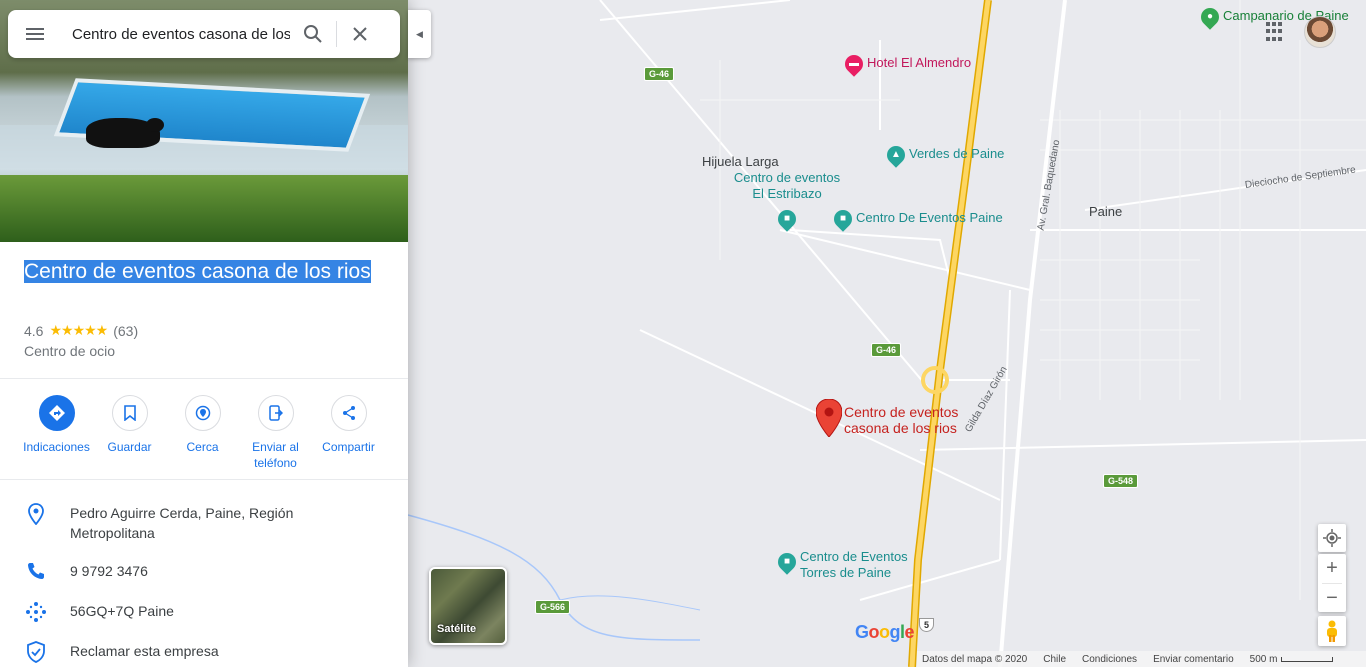  I want to click on zoom-out-button: −, so click(1332, 598).